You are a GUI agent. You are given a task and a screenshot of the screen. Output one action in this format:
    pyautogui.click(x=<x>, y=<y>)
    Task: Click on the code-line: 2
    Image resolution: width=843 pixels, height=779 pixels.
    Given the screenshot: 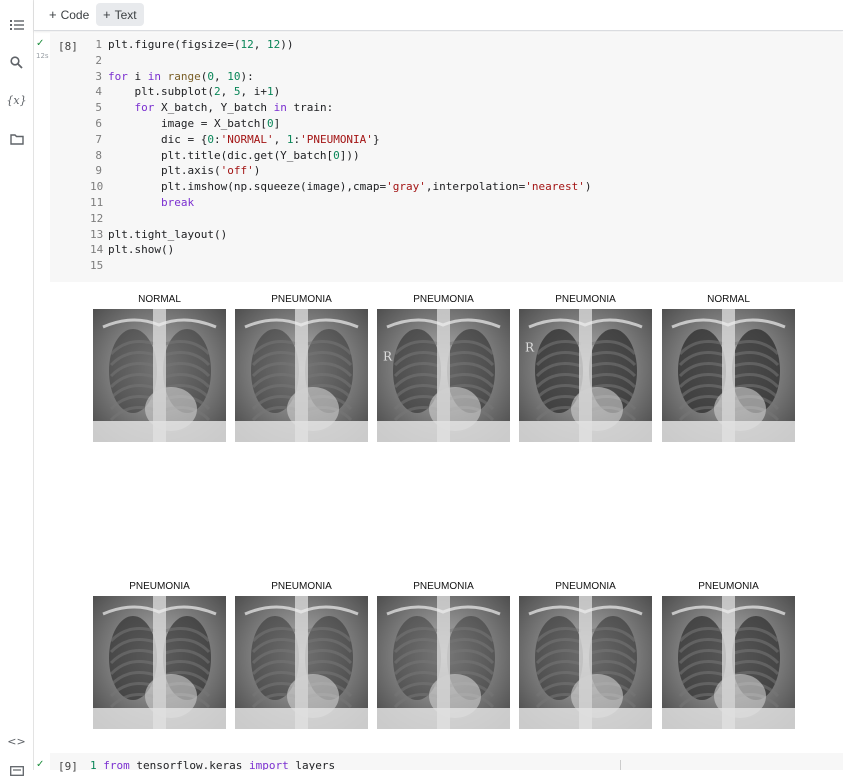 What is the action you would take?
    pyautogui.click(x=340, y=61)
    